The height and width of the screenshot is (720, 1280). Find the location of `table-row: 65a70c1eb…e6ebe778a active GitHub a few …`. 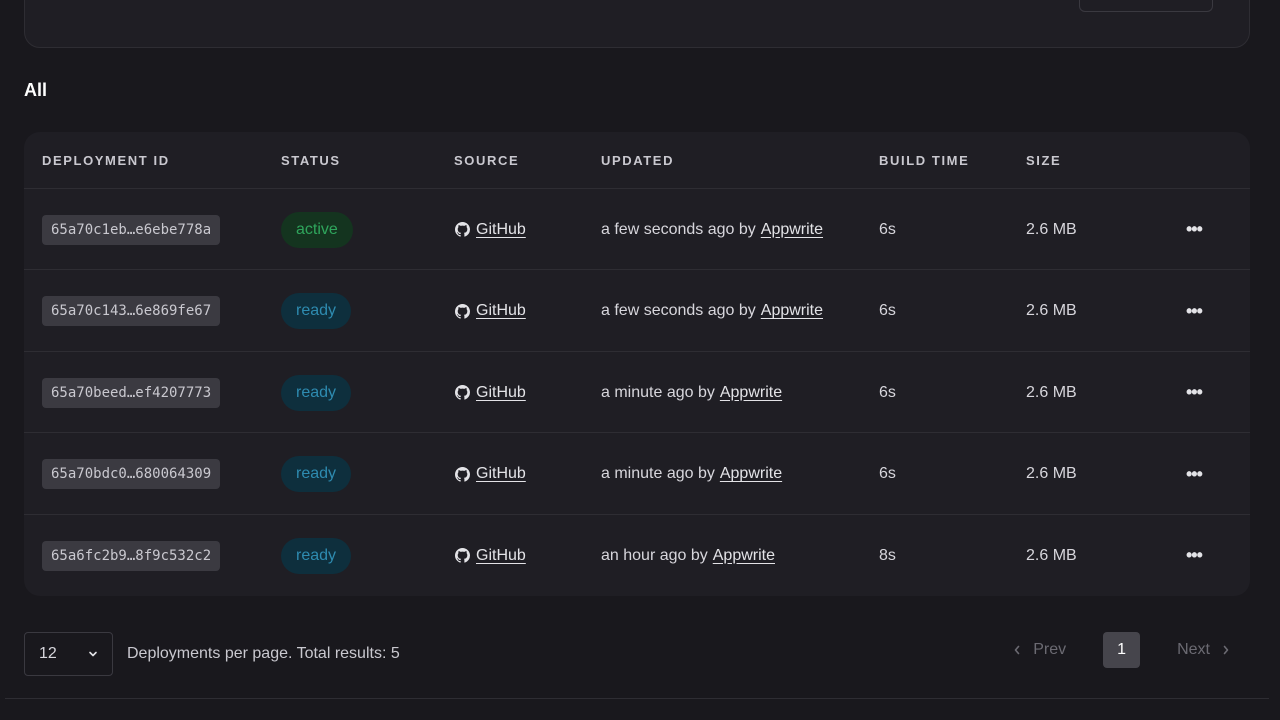

table-row: 65a70c1eb…e6ebe778a active GitHub a few … is located at coordinates (637, 229).